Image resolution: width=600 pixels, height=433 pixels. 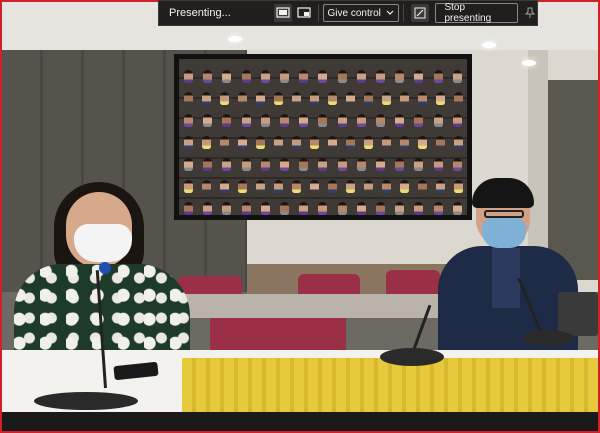 I want to click on microphone-base, so click(x=86, y=401).